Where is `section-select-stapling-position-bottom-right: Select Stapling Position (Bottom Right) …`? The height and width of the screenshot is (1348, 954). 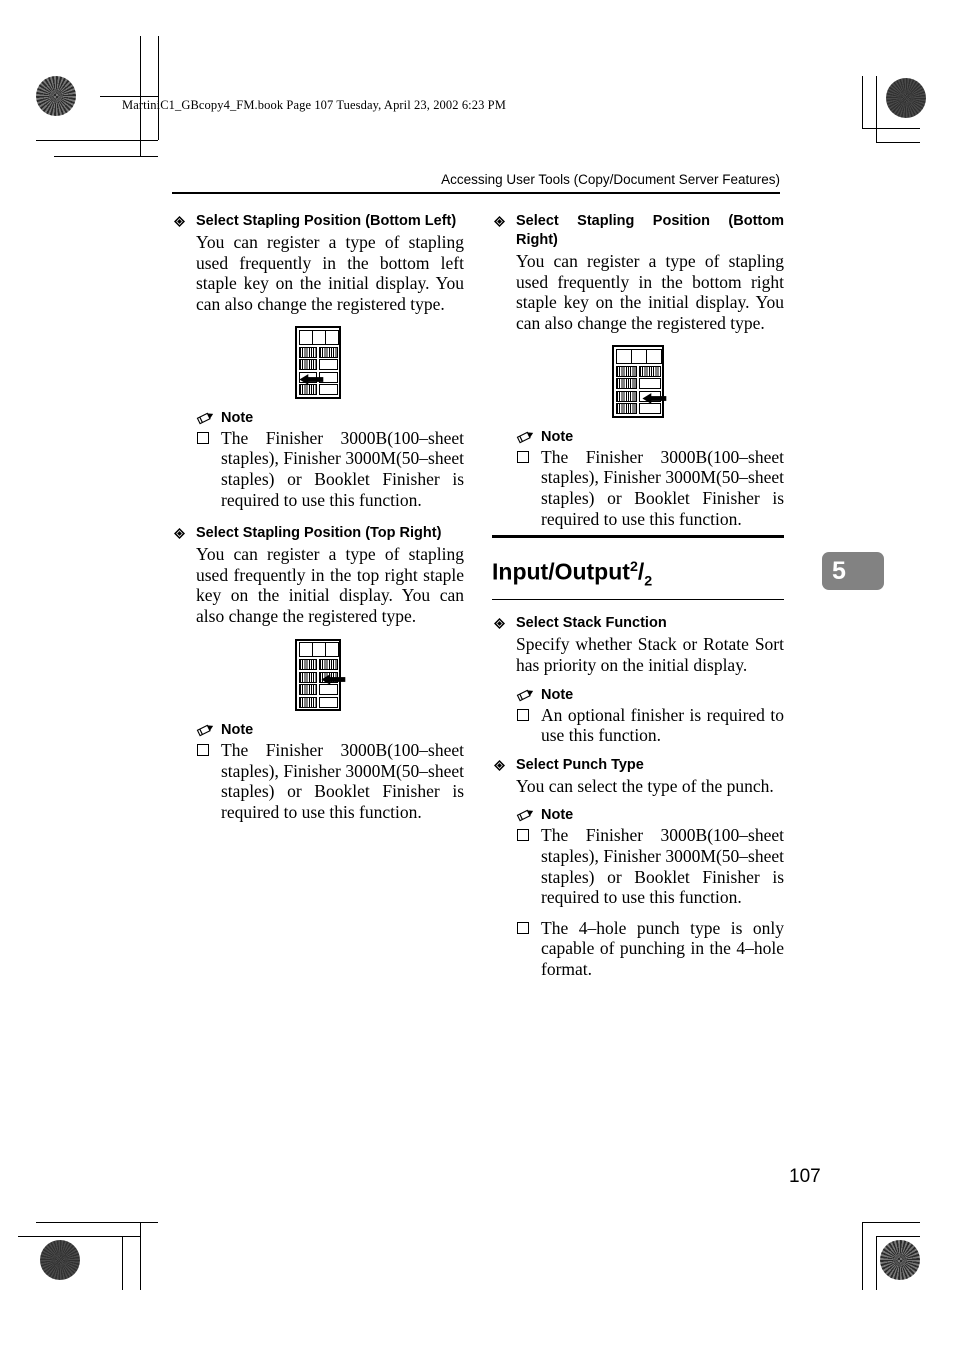 section-select-stapling-position-bottom-right: Select Stapling Position (Bottom Right) … is located at coordinates (638, 370).